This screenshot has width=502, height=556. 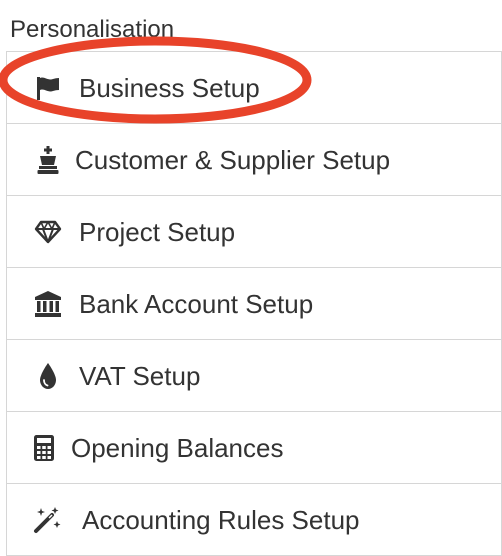 I want to click on menu-item-customer-supplier-setup: Customer & Supplier Setup, so click(x=254, y=160).